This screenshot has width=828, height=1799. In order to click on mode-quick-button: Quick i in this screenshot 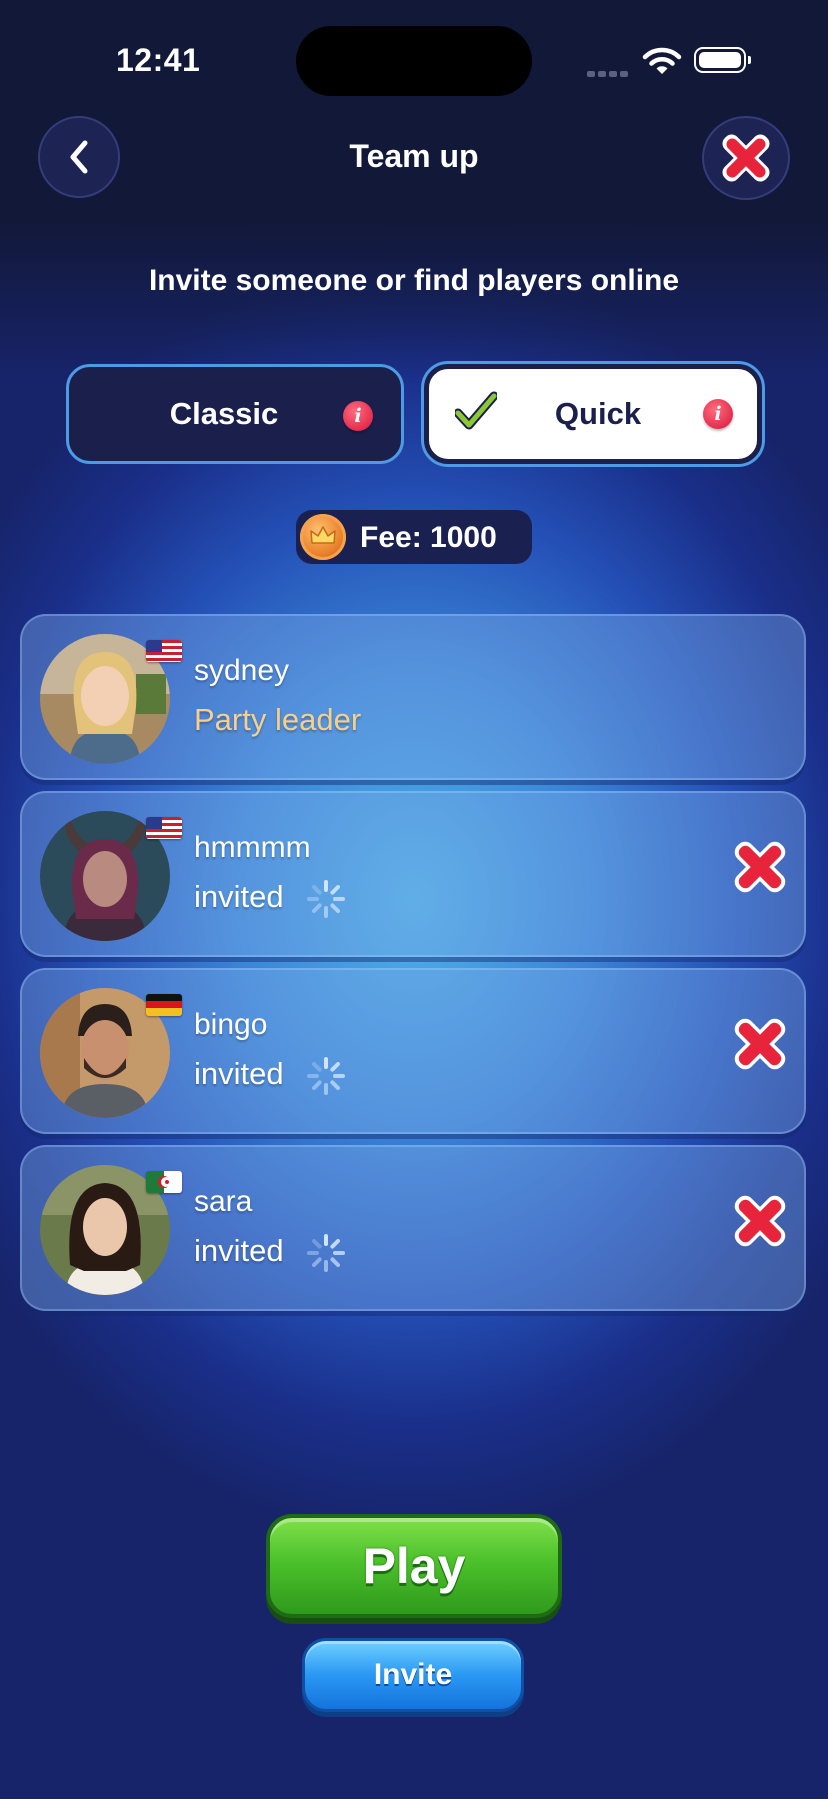, I will do `click(593, 414)`.